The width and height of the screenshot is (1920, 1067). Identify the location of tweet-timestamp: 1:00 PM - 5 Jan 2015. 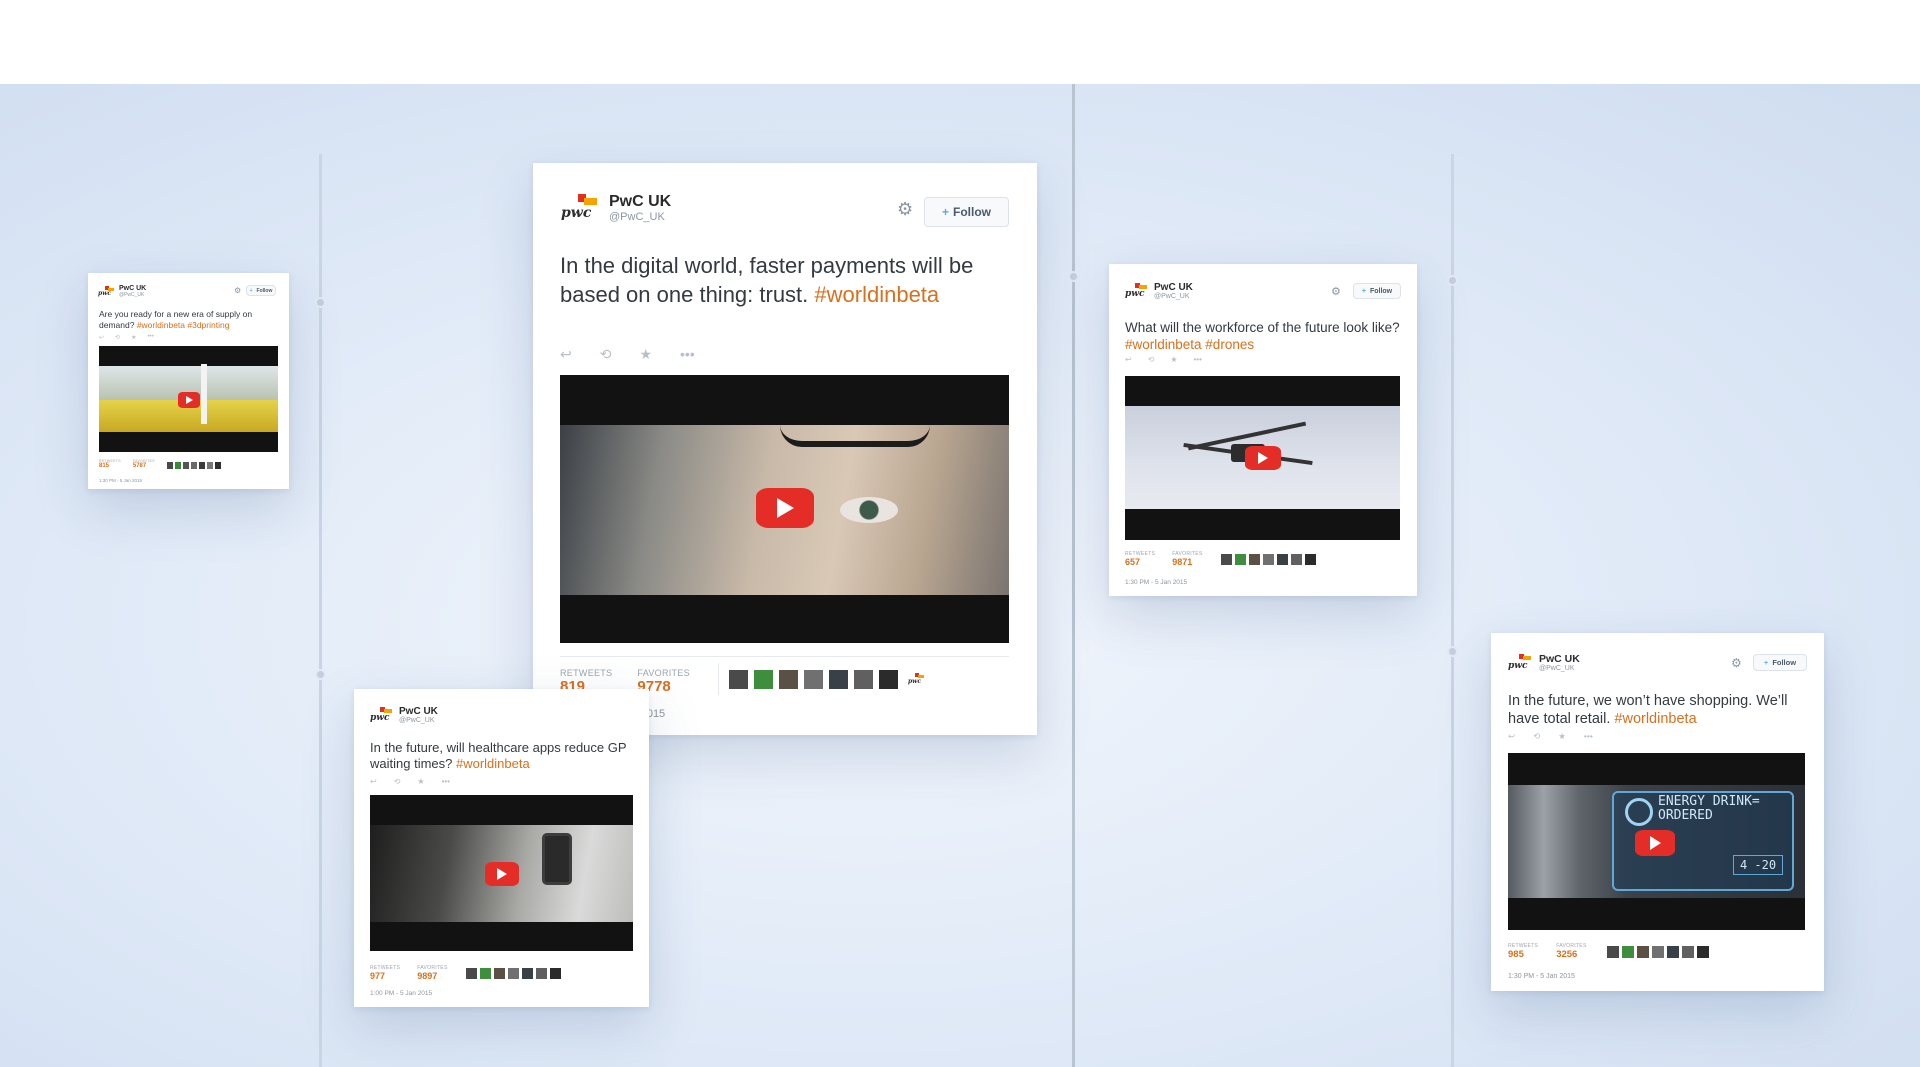
(401, 993).